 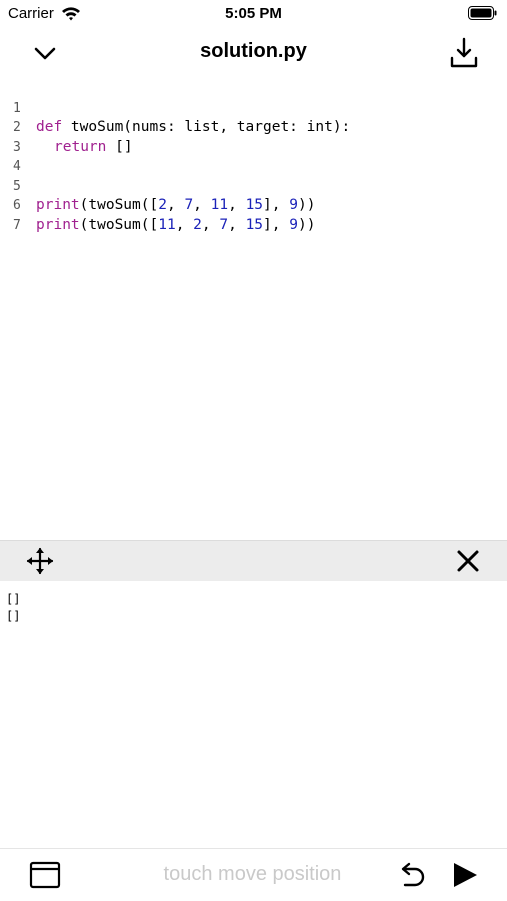 I want to click on code-text: return [], so click(x=93, y=146).